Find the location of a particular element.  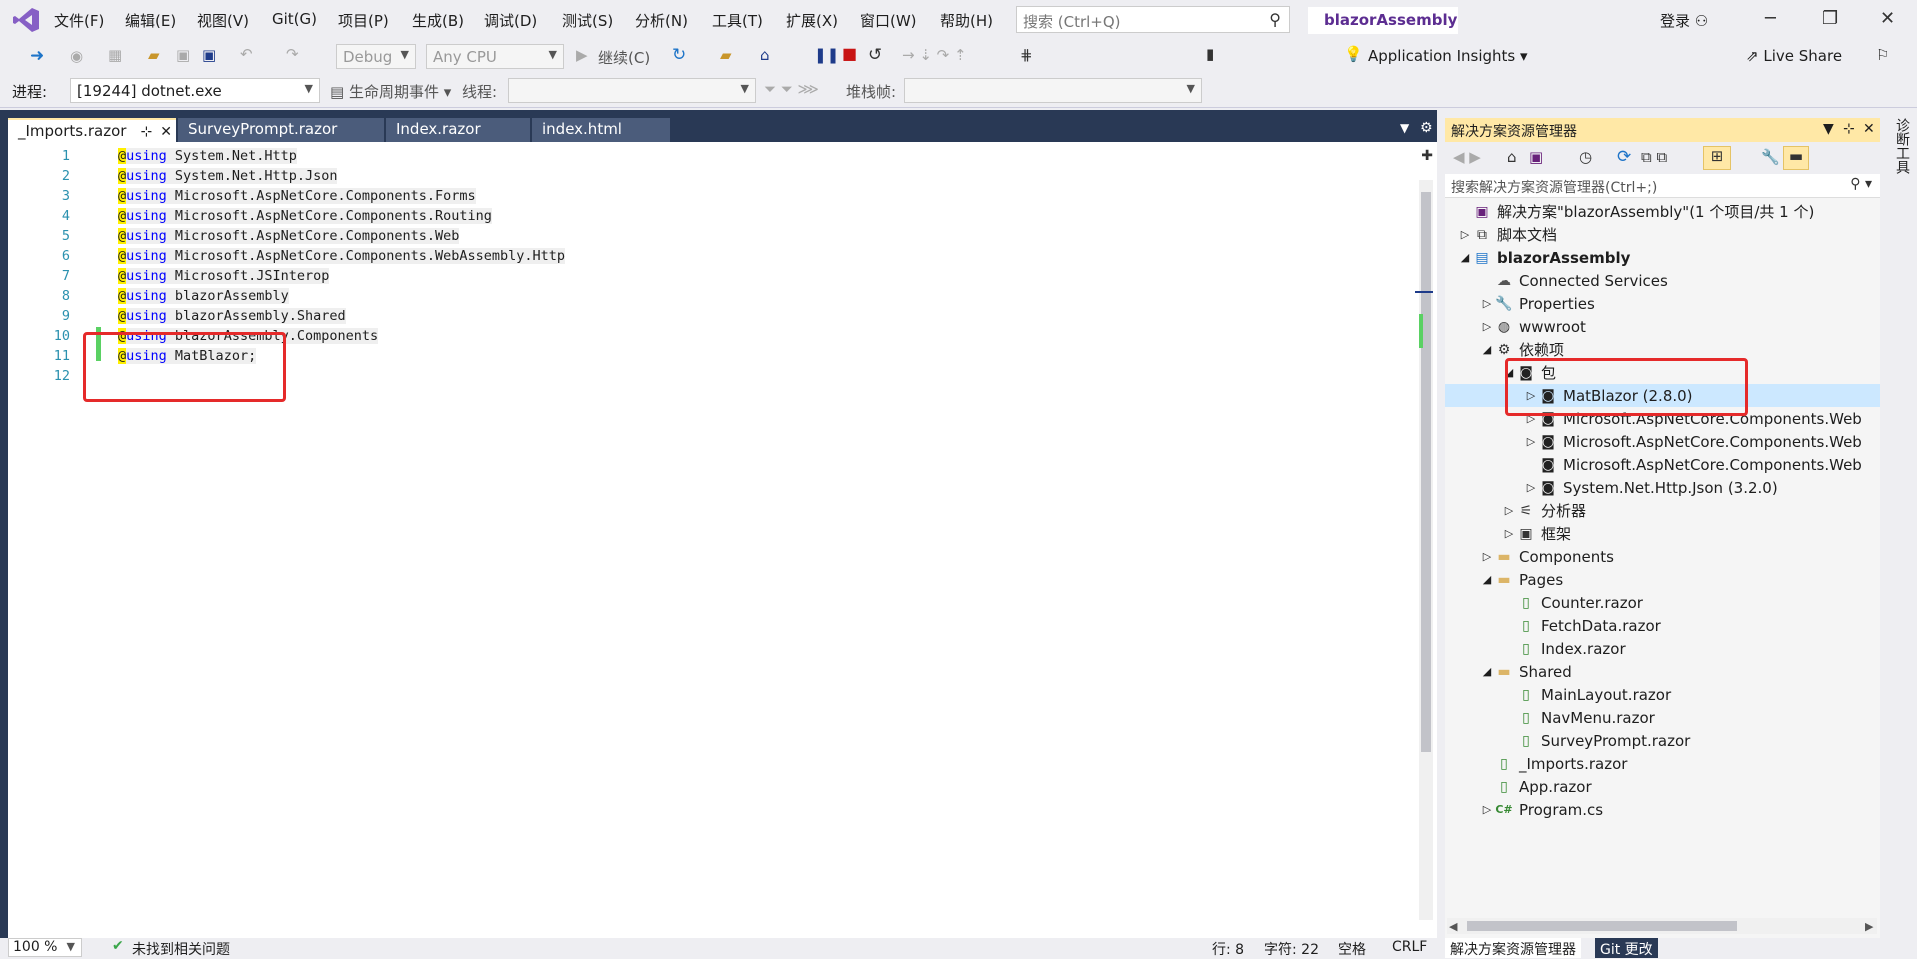

tree-node: ▯ _Imports.razor is located at coordinates (1553, 763).